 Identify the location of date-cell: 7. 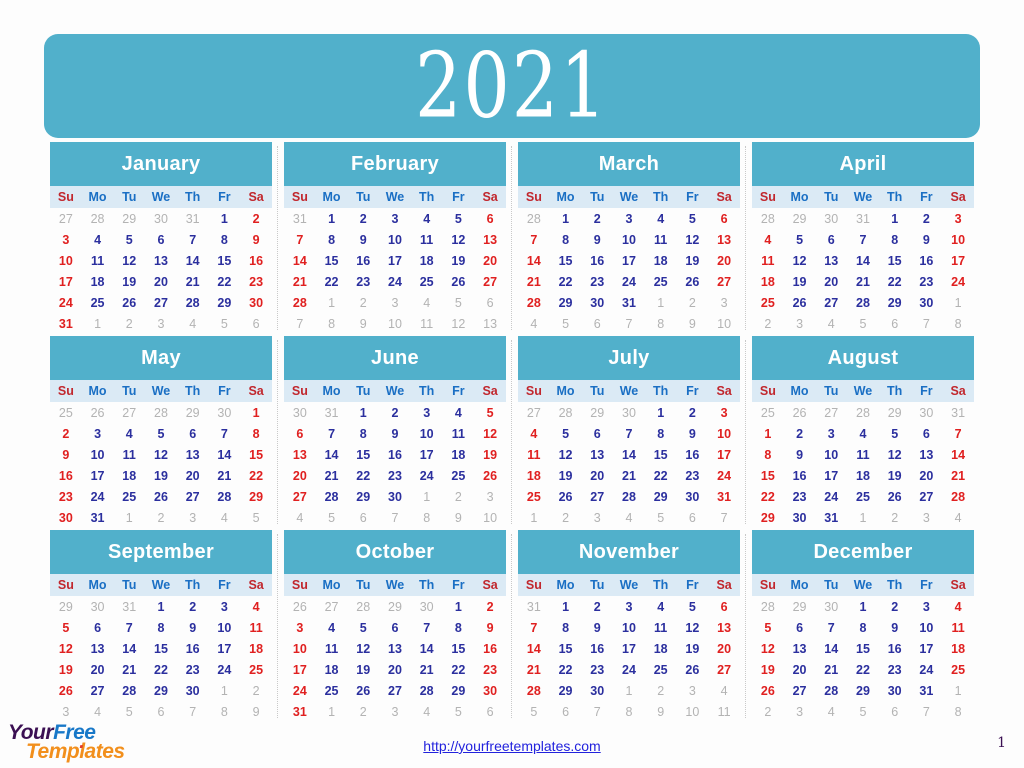
(534, 627).